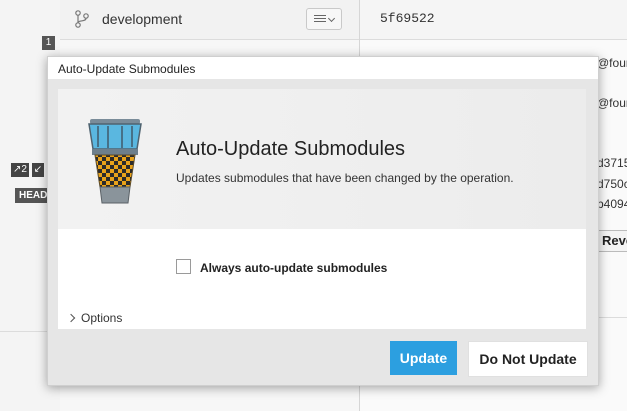 The width and height of the screenshot is (627, 411). Describe the element at coordinates (320, 15) in the screenshot. I see `menu-icon` at that location.